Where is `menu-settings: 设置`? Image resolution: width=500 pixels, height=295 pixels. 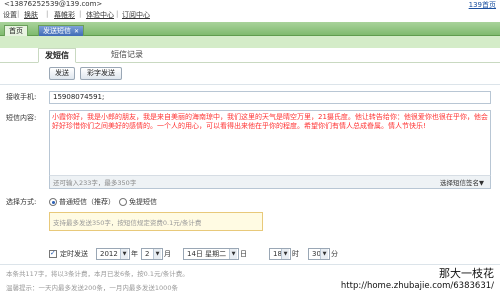 menu-settings: 设置 is located at coordinates (10, 15).